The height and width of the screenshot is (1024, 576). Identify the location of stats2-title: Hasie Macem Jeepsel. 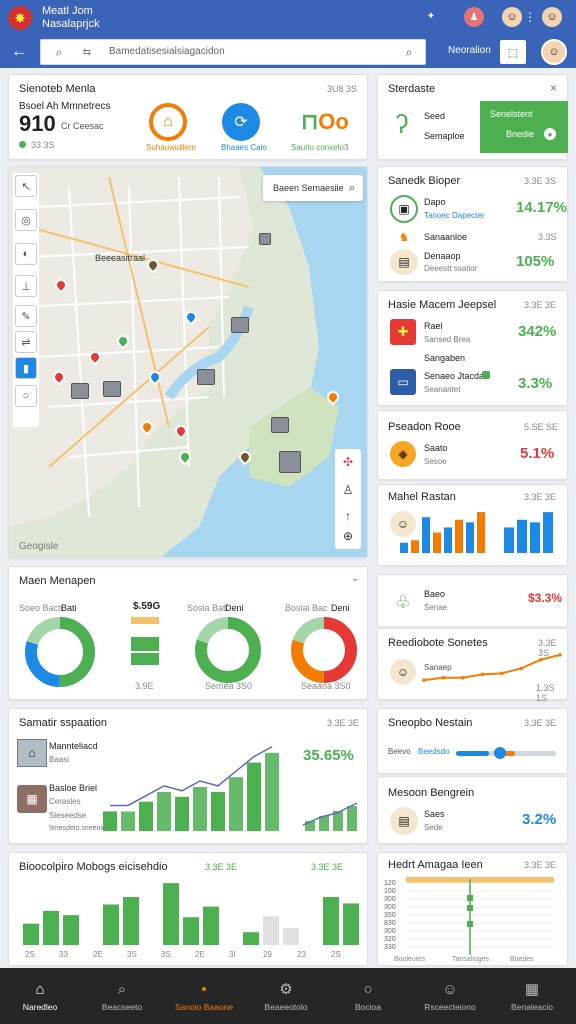
(442, 305).